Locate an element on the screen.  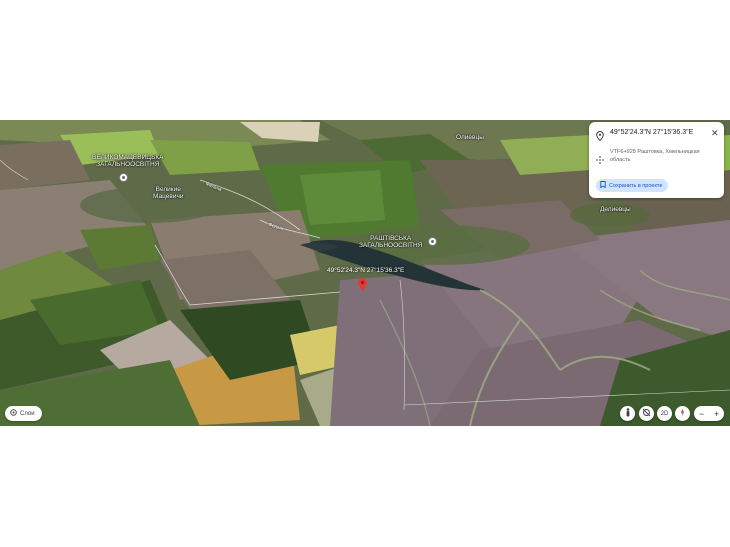
place-label-olievtsy: Олиевцы is located at coordinates (470, 137).